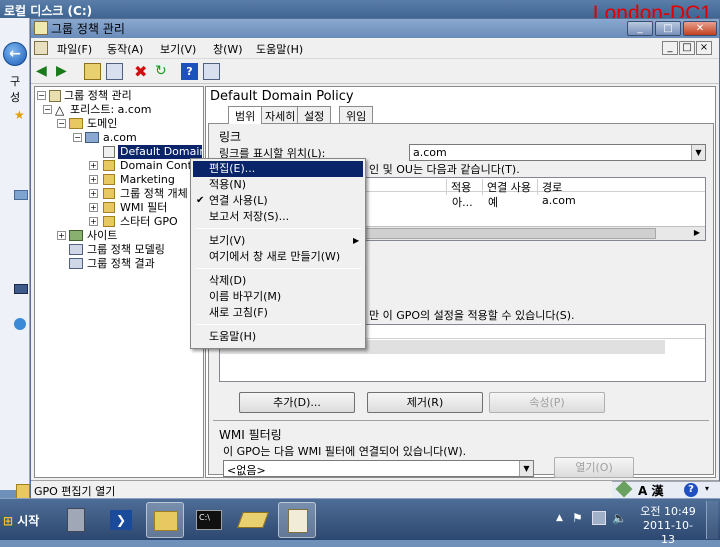 The width and height of the screenshot is (720, 547). What do you see at coordinates (278, 297) in the screenshot?
I see `menu-item-rename: 이름 바꾸기(M)` at bounding box center [278, 297].